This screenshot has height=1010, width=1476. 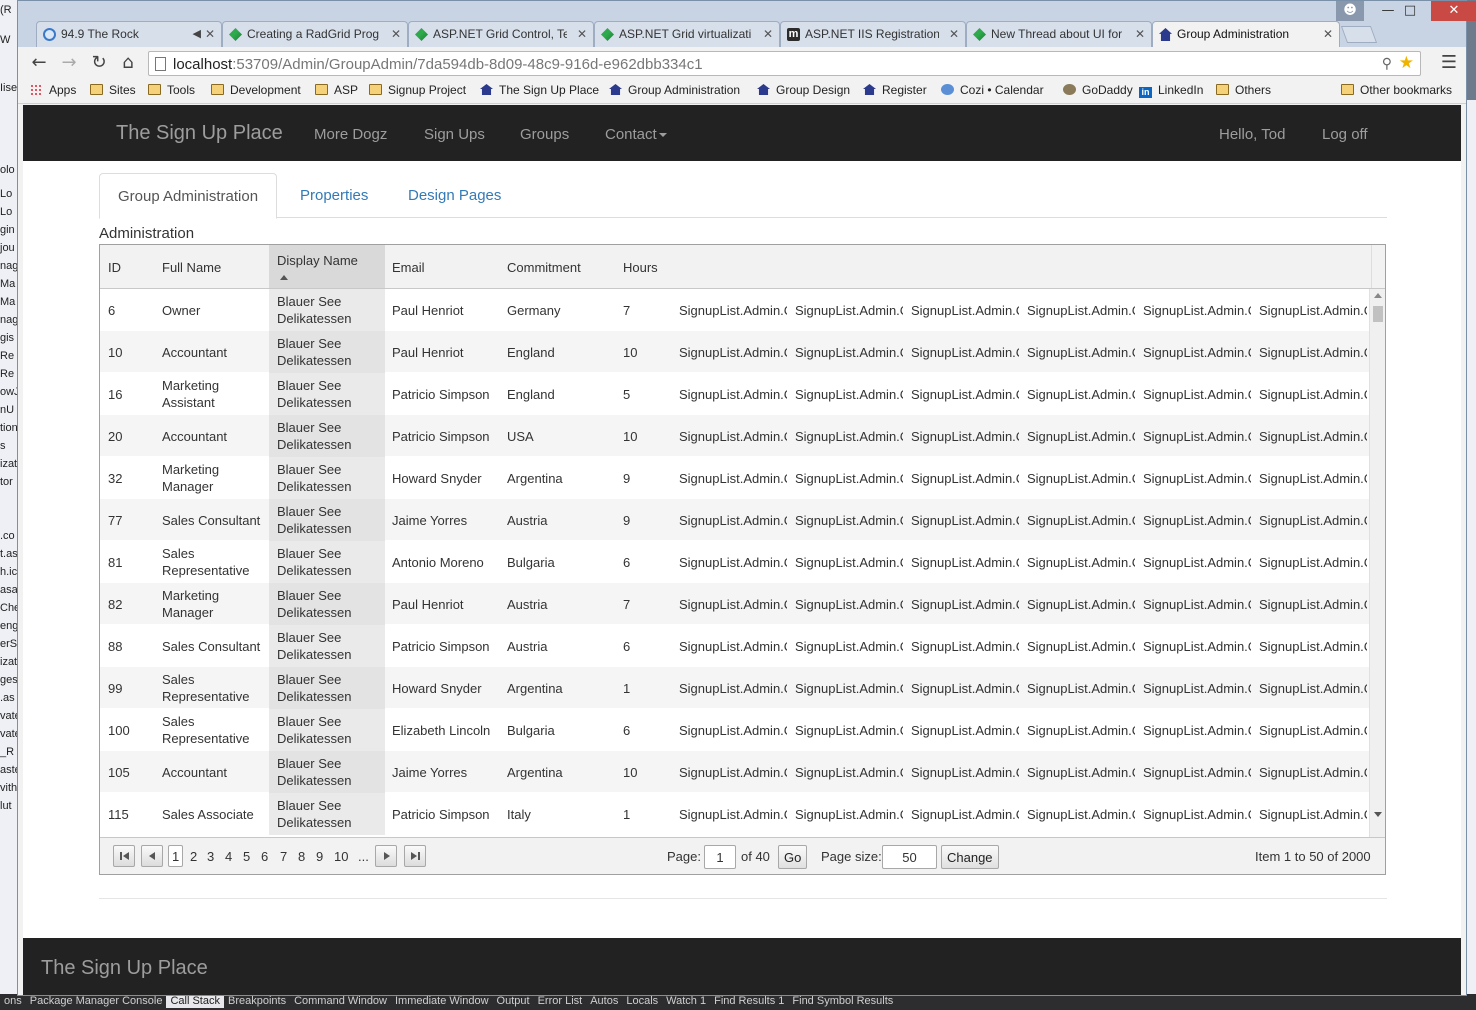 What do you see at coordinates (442, 1001) in the screenshot?
I see `ide-toolwindow-tab: Immediate Window` at bounding box center [442, 1001].